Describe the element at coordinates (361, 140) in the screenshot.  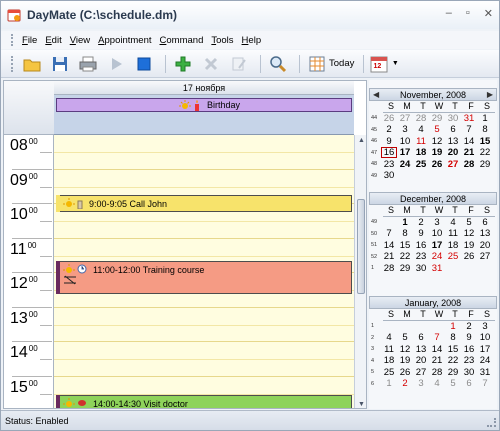
I see `scroll-up-icon: ▲` at that location.